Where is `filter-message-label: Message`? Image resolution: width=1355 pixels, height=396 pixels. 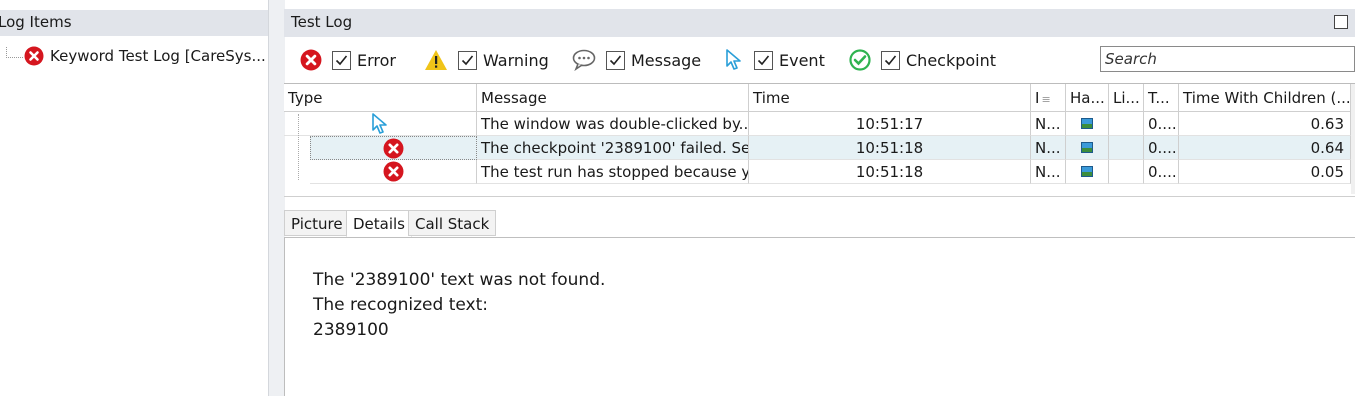 filter-message-label: Message is located at coordinates (666, 60).